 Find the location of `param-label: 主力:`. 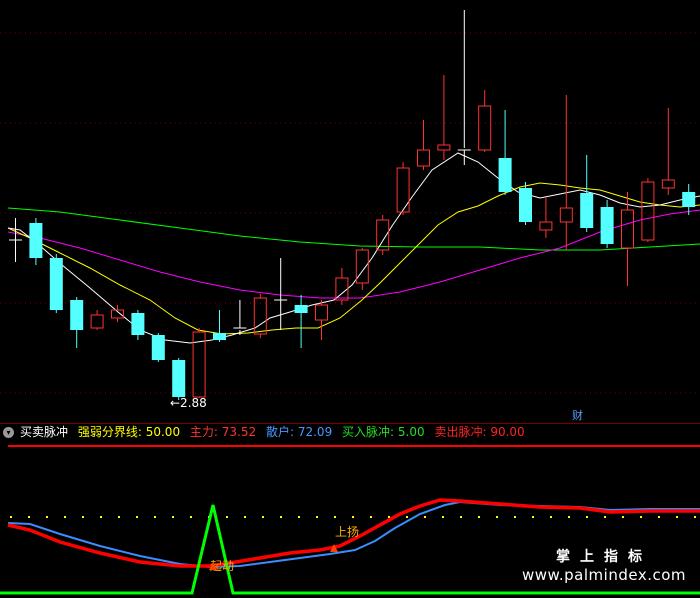

param-label: 主力: is located at coordinates (203, 432).